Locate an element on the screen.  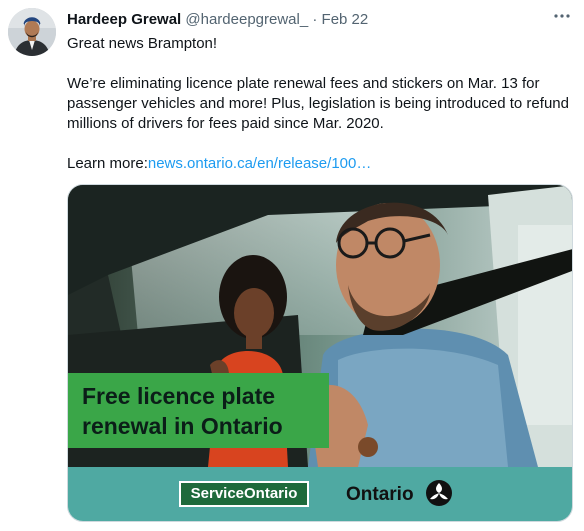
more-options-button is located at coordinates (562, 17).